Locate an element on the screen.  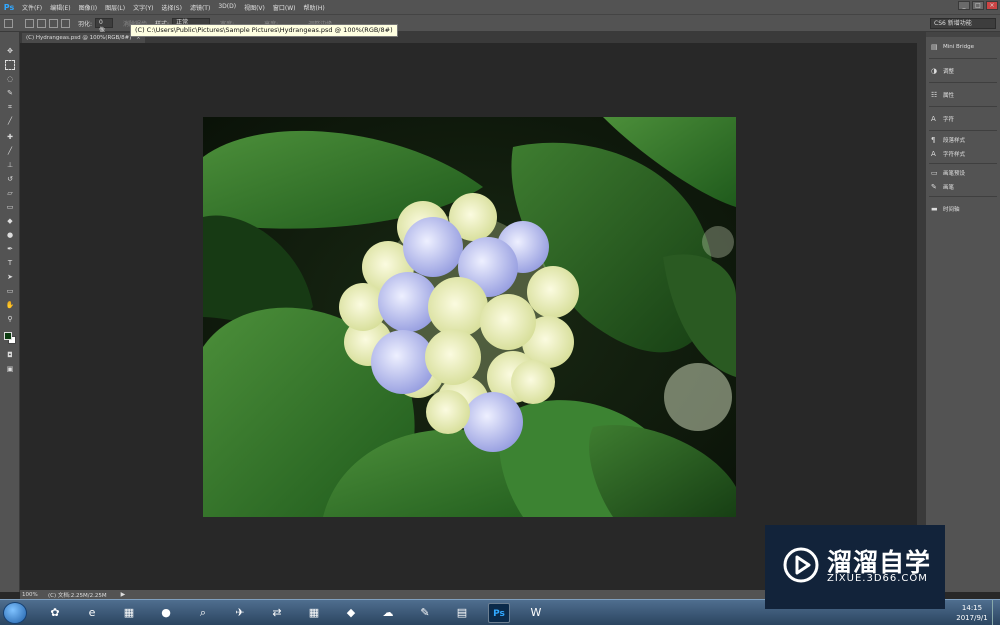
character-icon: A is located at coordinates (933, 118).